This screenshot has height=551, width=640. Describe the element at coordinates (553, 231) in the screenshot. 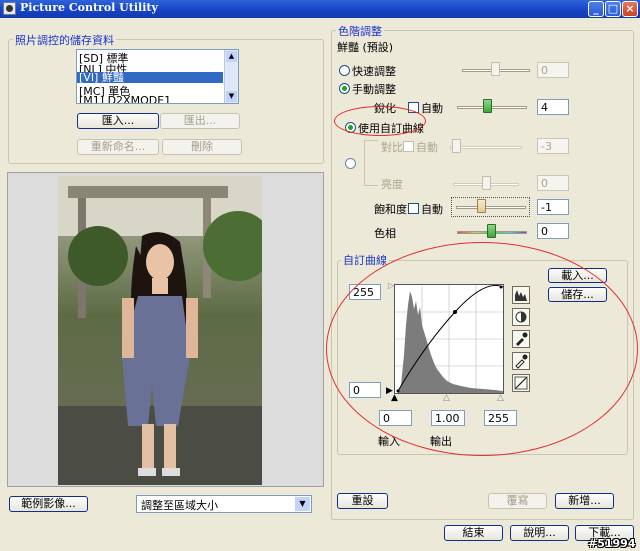

I see `hue-field: 0` at that location.